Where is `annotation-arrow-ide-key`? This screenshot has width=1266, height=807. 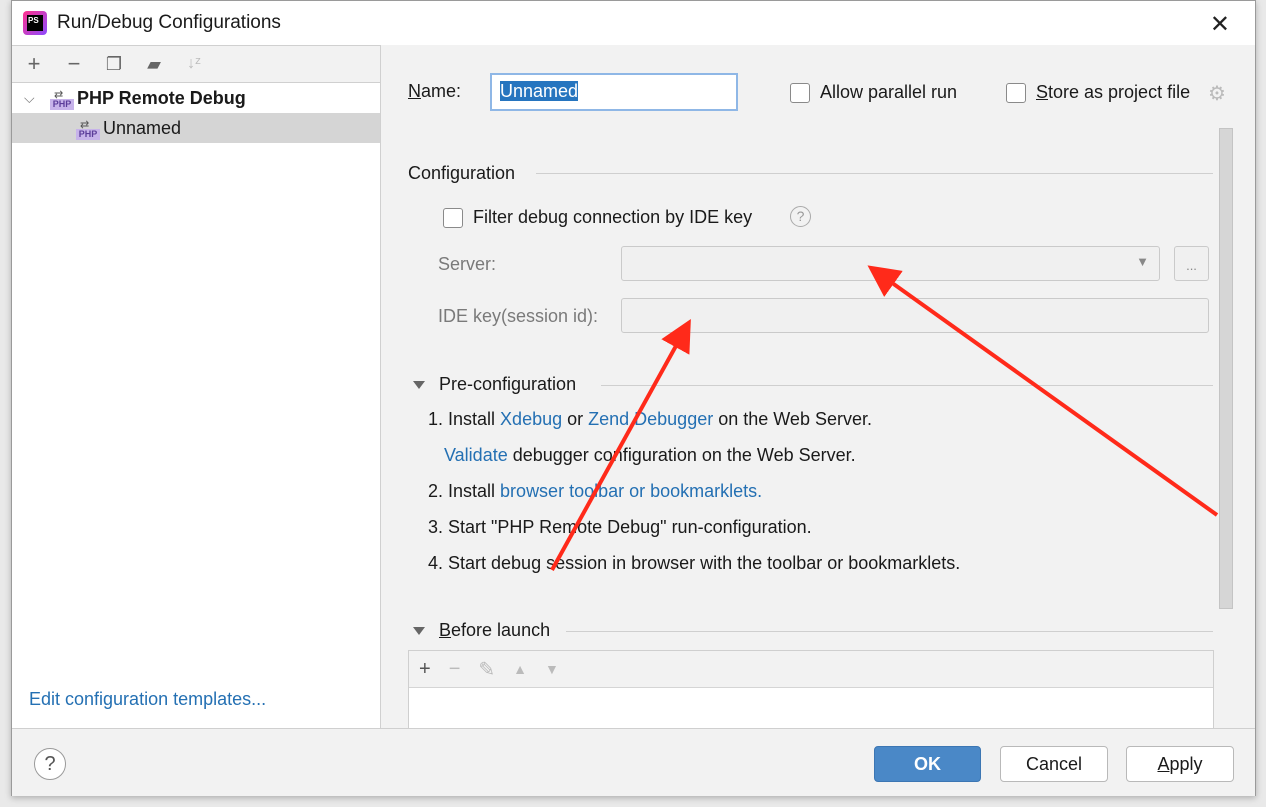 annotation-arrow-ide-key is located at coordinates (620, 444).